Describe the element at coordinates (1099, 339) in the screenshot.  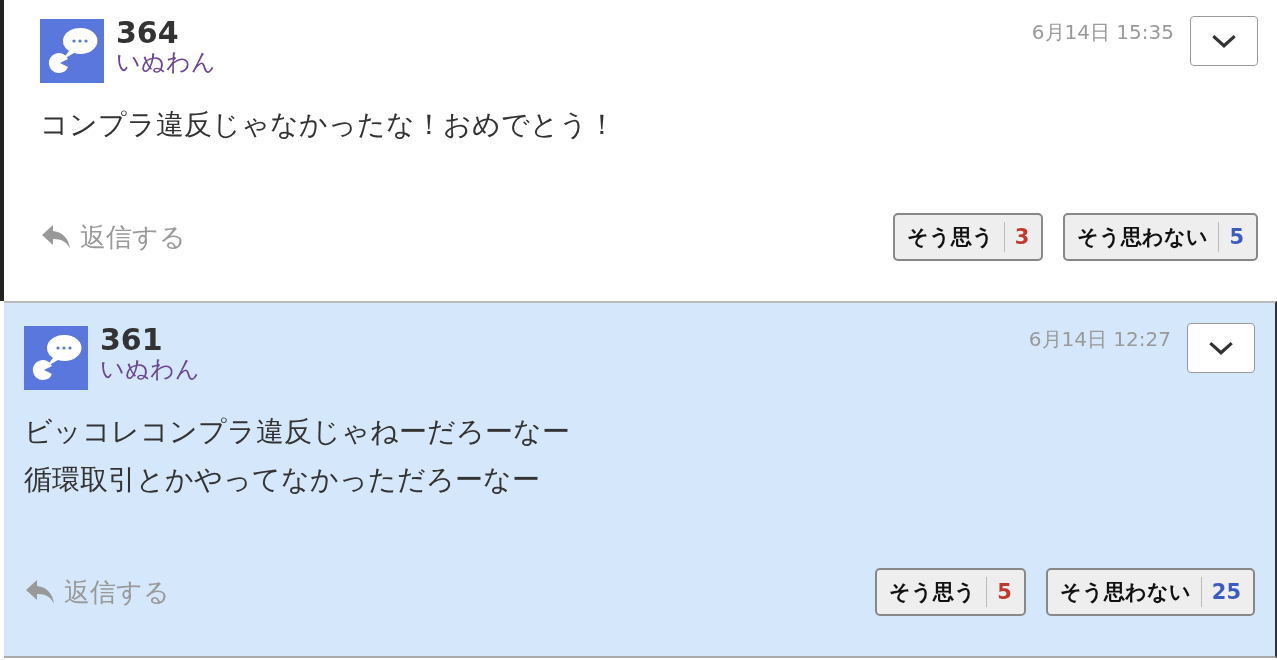
I see `timestamp: 6月14日 12:27` at that location.